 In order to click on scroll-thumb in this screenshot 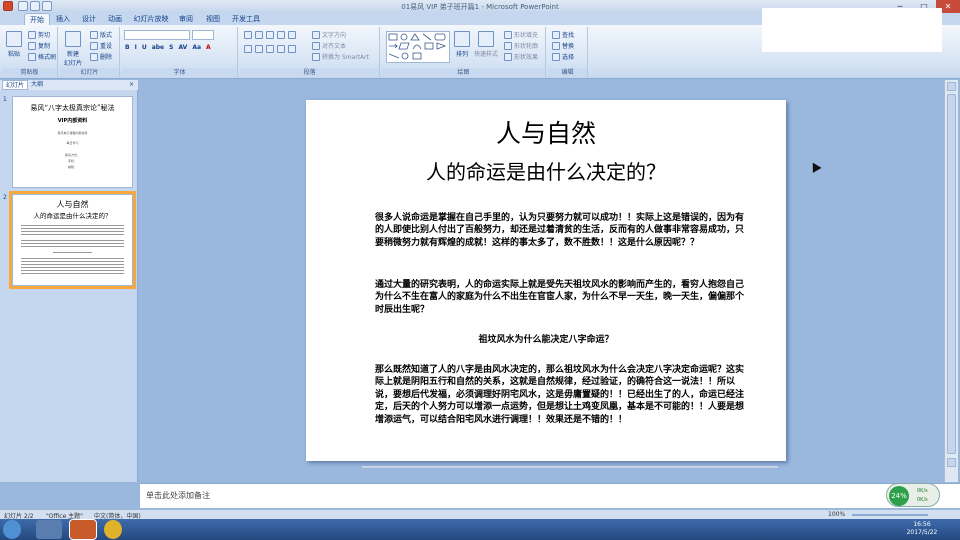, I will do `click(951, 274)`.